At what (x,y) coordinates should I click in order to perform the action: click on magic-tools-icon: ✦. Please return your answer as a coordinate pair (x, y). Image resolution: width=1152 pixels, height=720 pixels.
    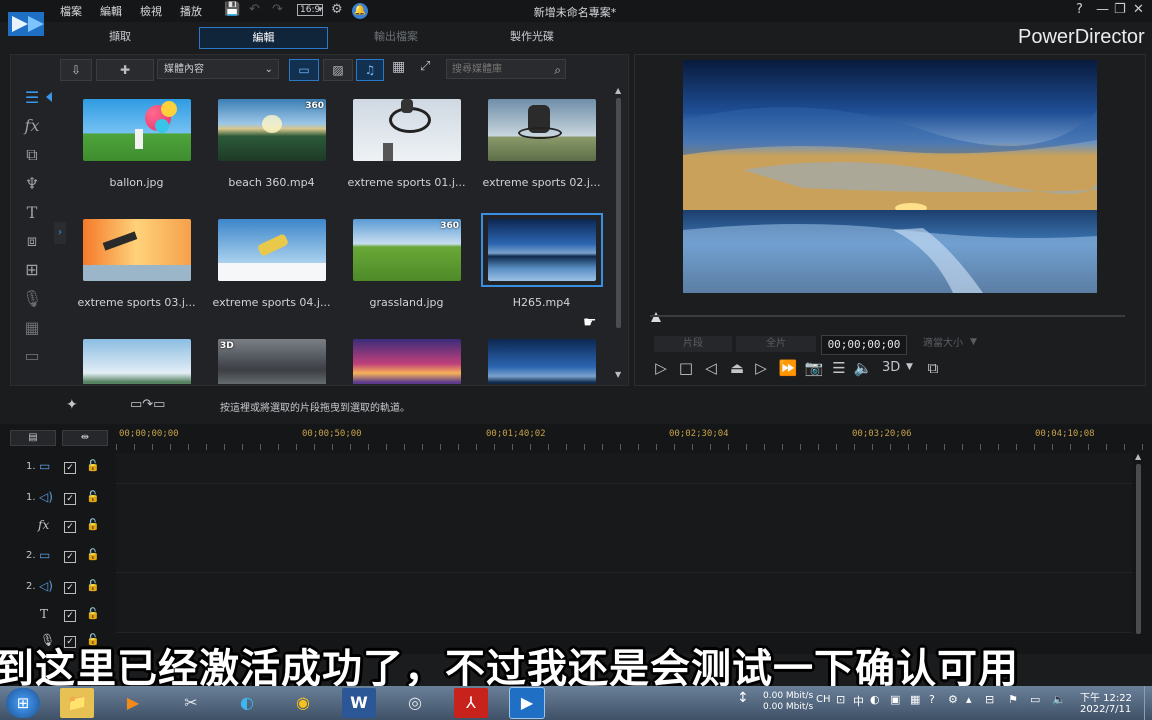
    Looking at the image, I should click on (72, 405).